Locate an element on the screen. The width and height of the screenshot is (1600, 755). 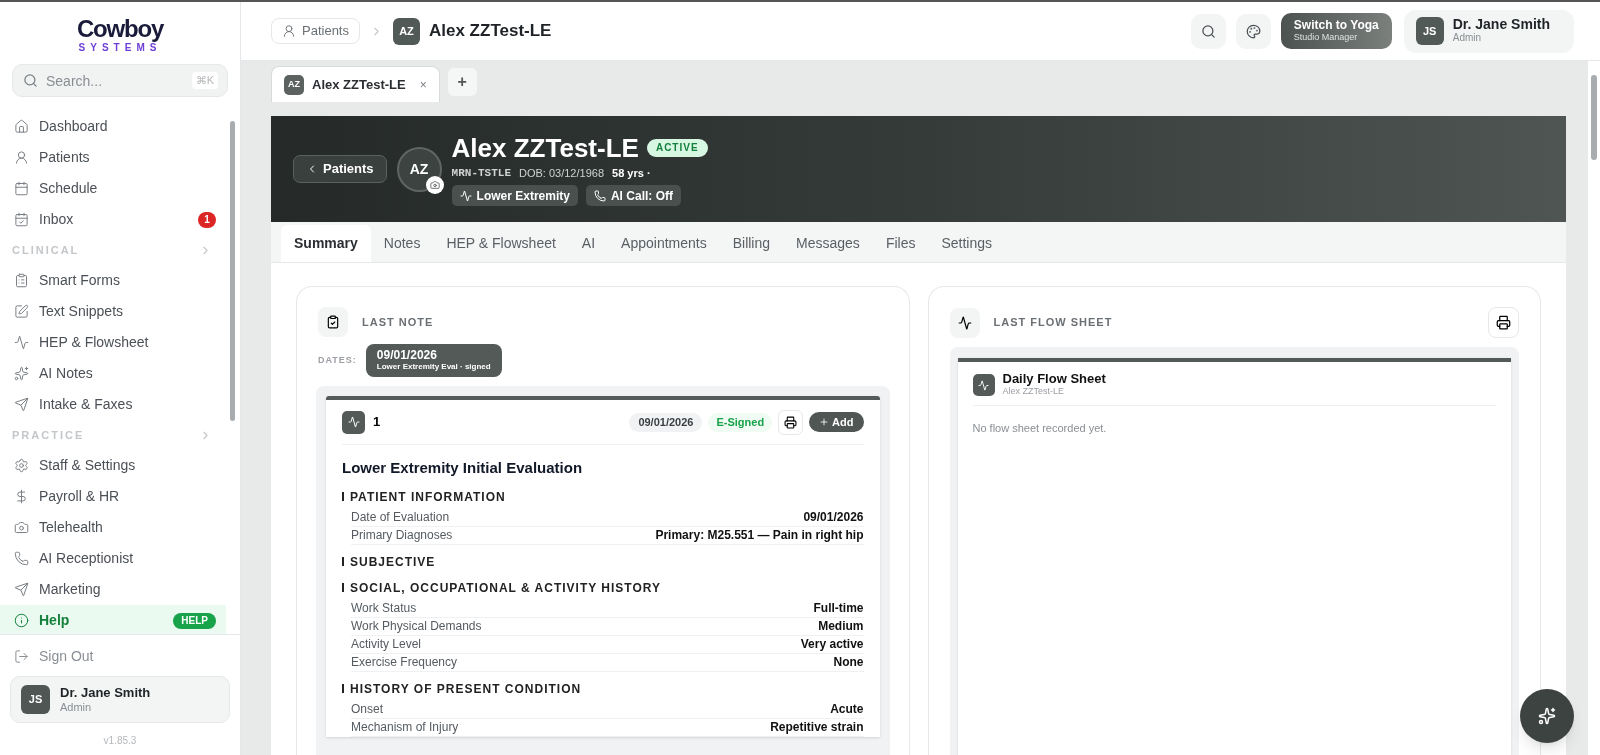
nav-item: Marketing is located at coordinates (113, 589).